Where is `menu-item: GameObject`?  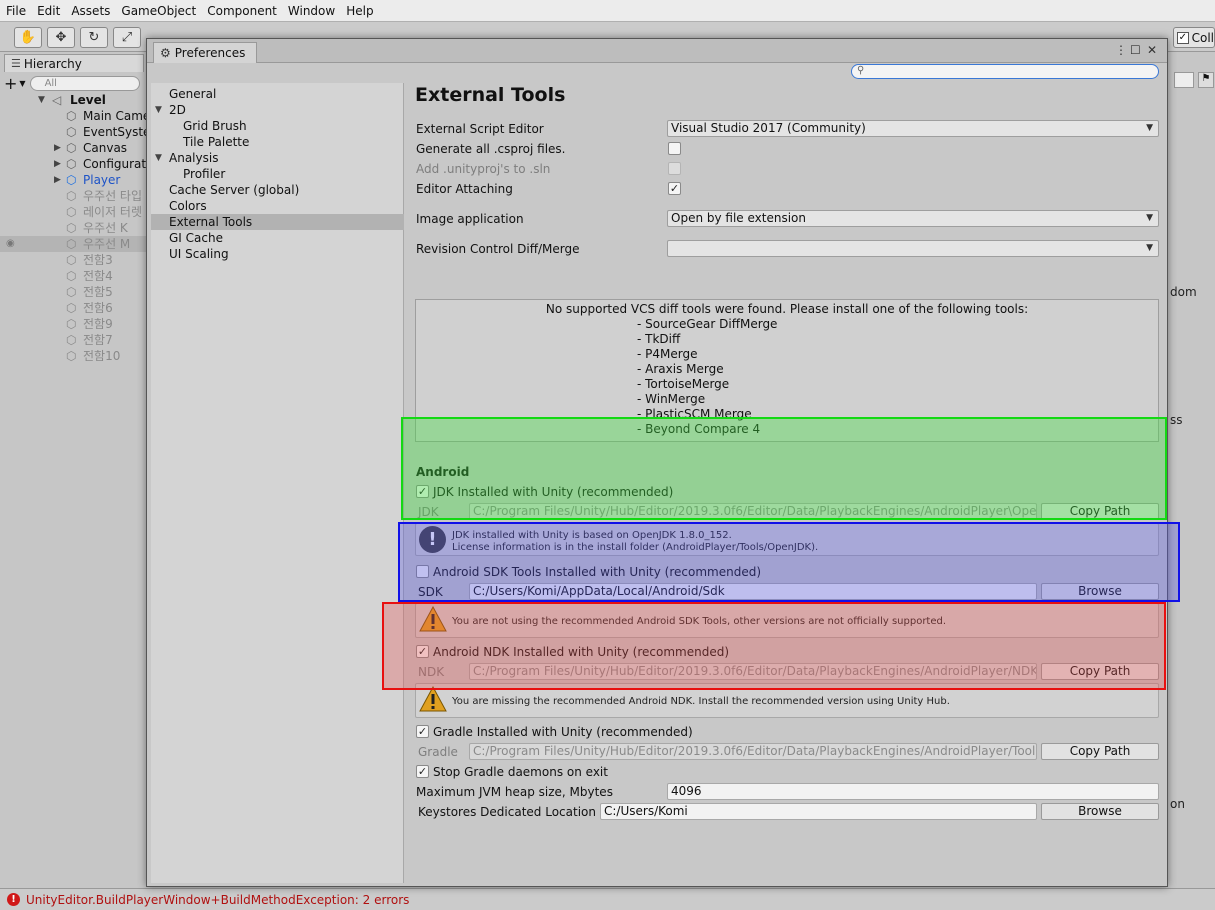 menu-item: GameObject is located at coordinates (158, 11).